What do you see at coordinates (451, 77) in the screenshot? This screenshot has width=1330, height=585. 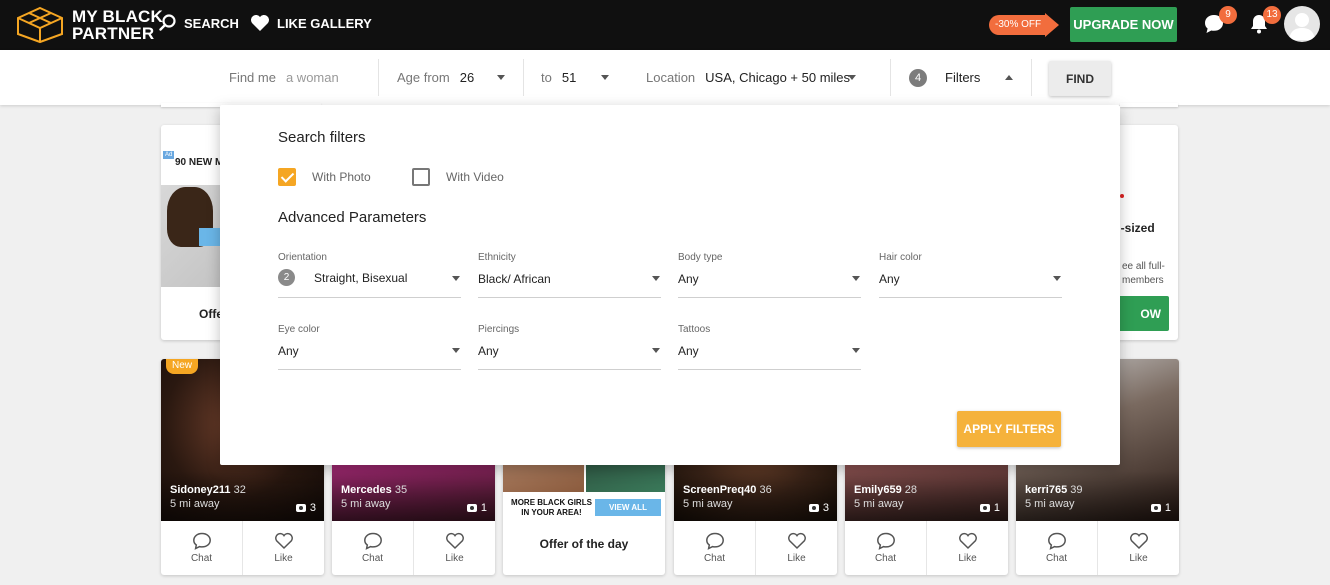 I see `age-from-select: Age from 26` at bounding box center [451, 77].